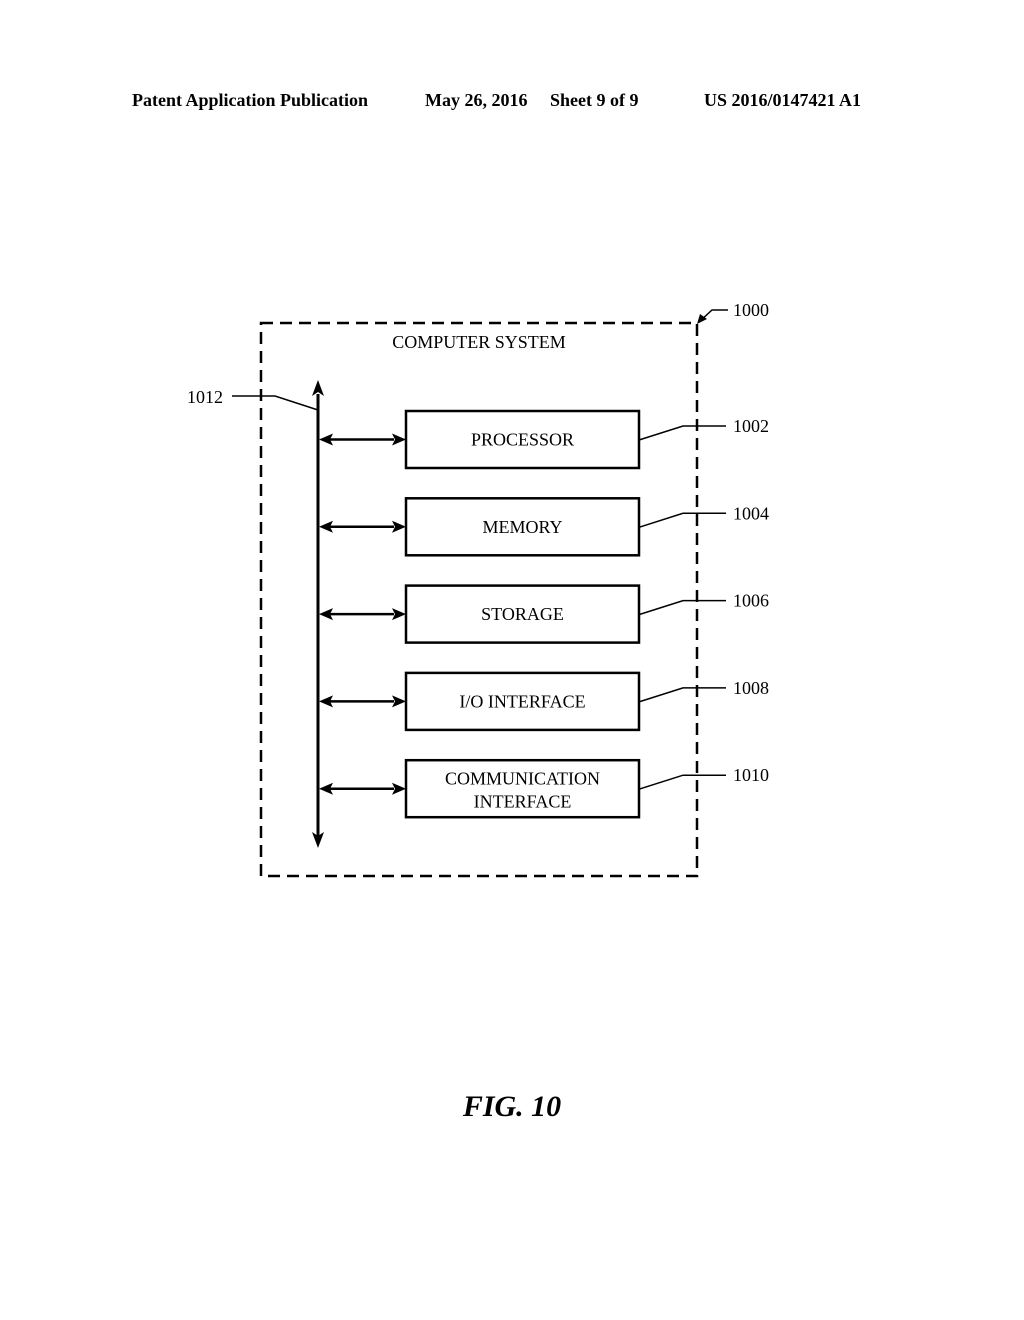 The image size is (1024, 1320). I want to click on component-label: COMMUNICATION, so click(522, 779).